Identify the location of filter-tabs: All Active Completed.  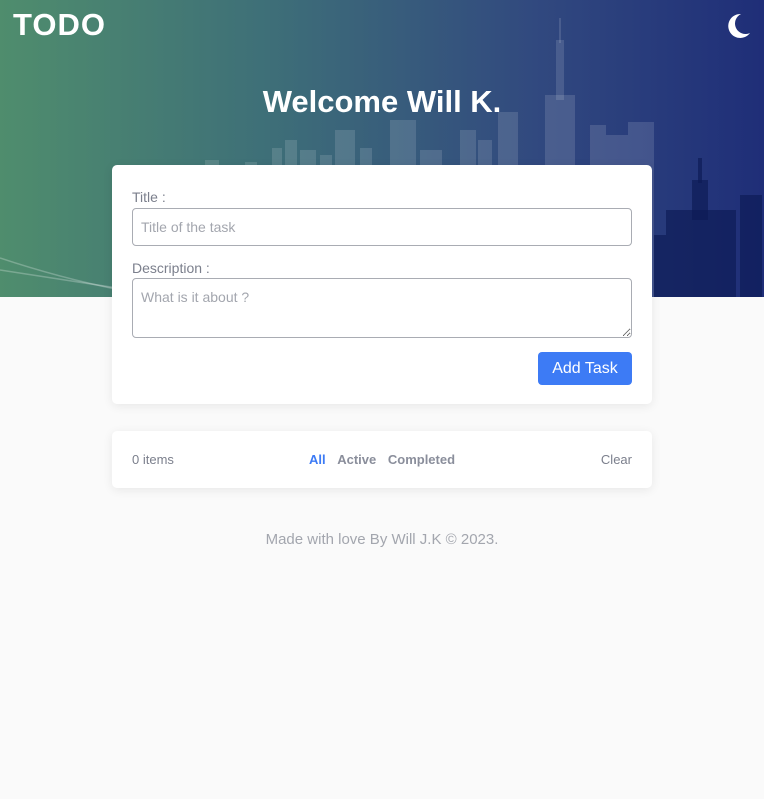
(382, 459).